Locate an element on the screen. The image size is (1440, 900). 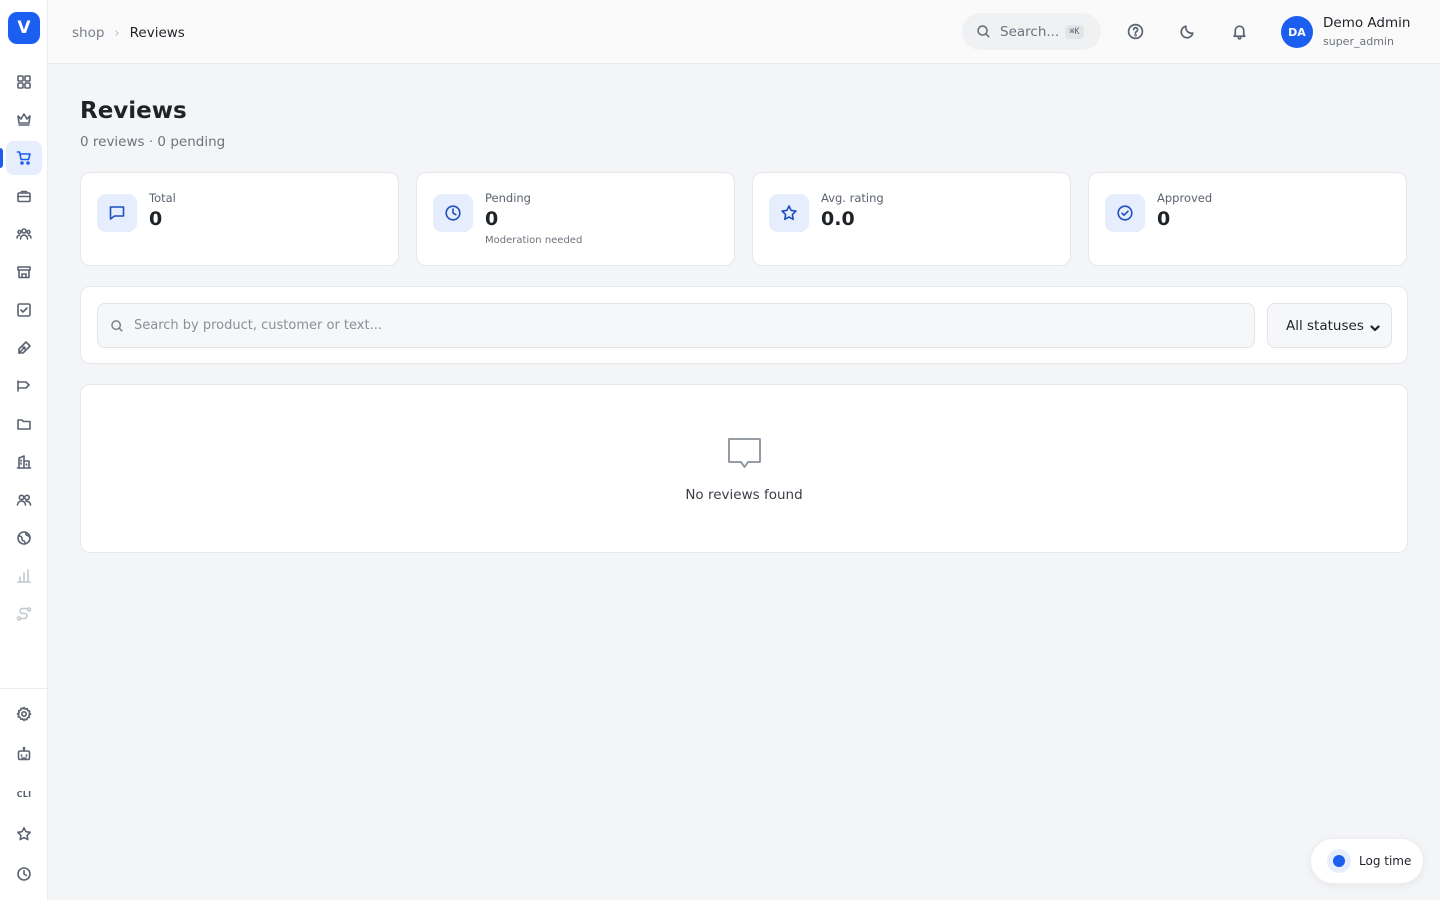
gear-icon is located at coordinates (24, 714).